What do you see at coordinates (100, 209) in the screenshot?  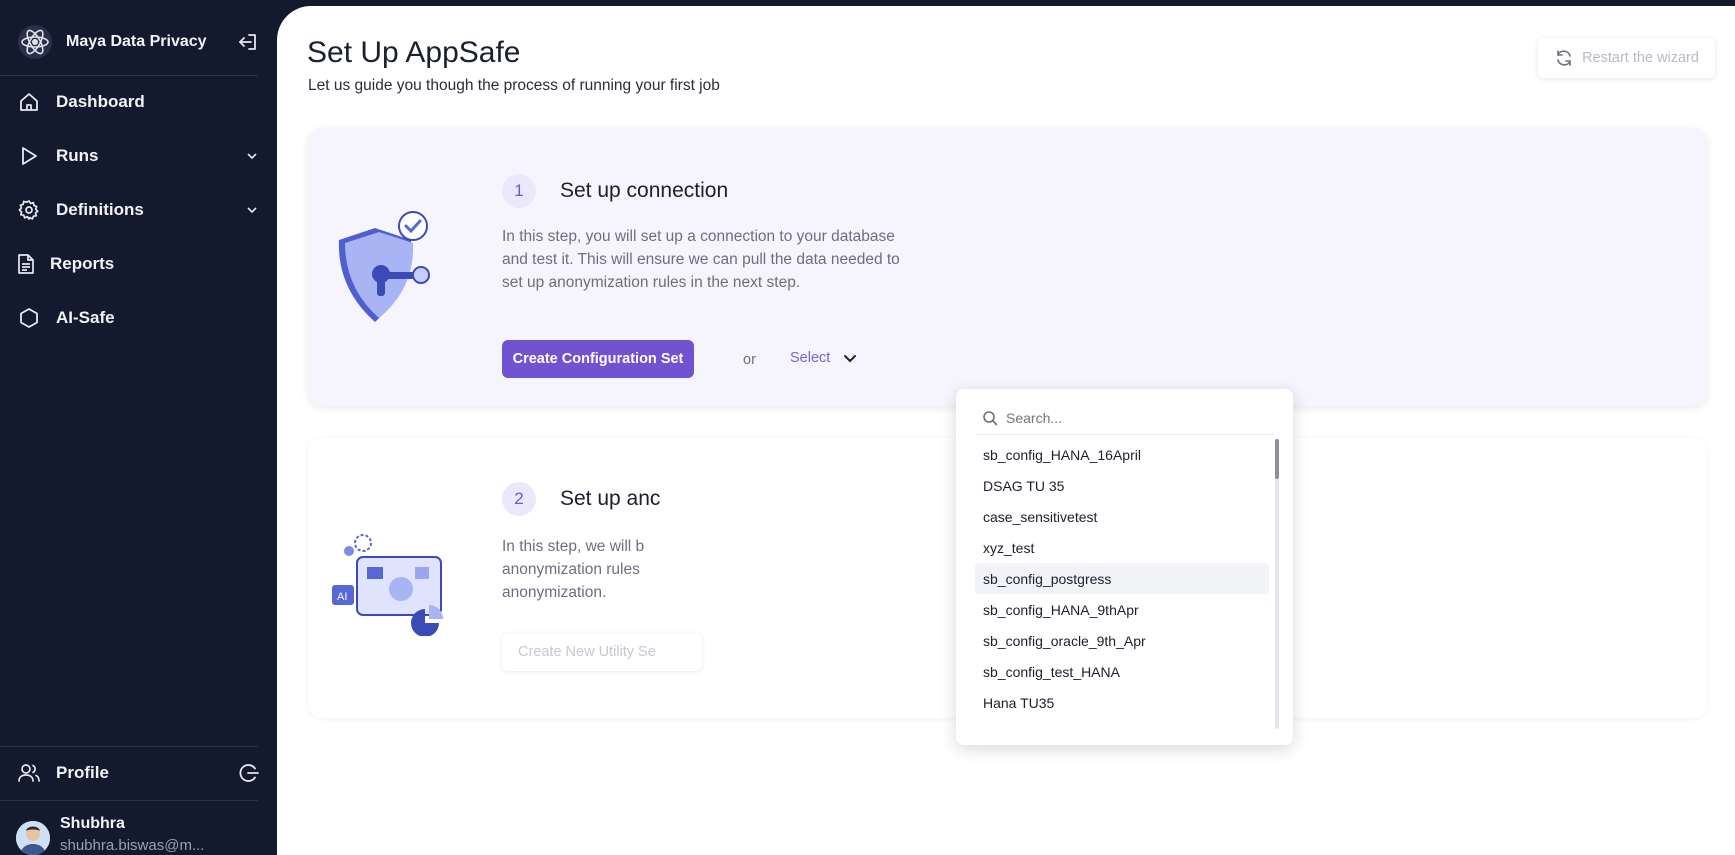 I see `sidebar-item-label: Definitions` at bounding box center [100, 209].